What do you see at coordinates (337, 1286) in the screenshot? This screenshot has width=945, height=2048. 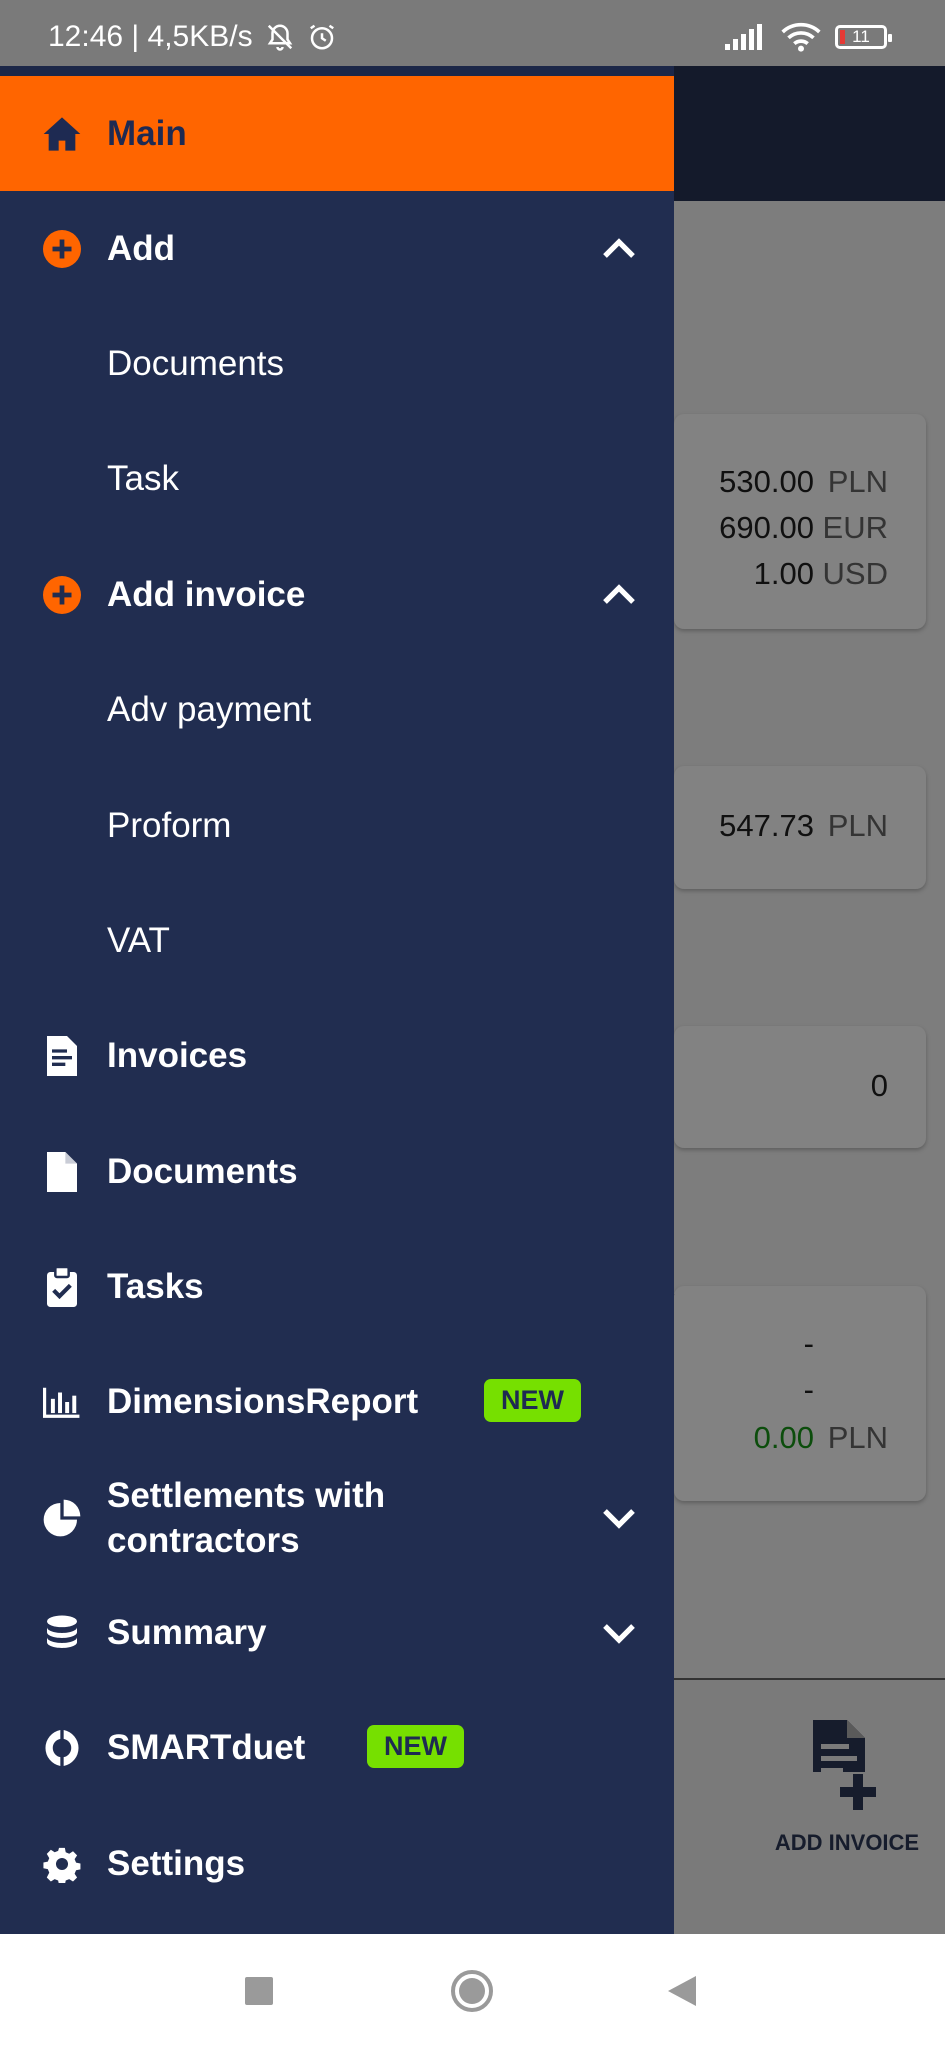 I see `menu-item-tasks: Tasks` at bounding box center [337, 1286].